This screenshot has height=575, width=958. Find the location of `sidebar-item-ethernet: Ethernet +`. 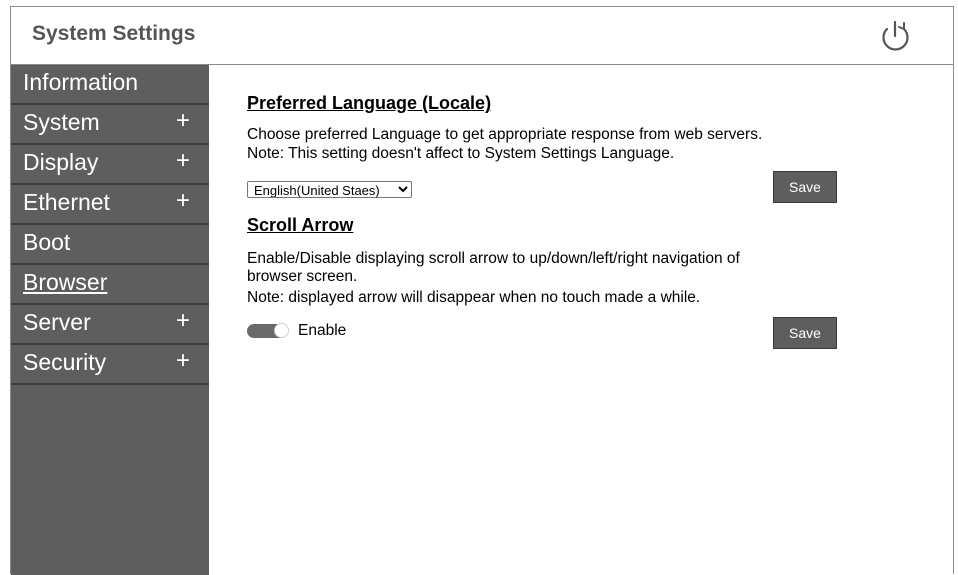

sidebar-item-ethernet: Ethernet + is located at coordinates (110, 205).